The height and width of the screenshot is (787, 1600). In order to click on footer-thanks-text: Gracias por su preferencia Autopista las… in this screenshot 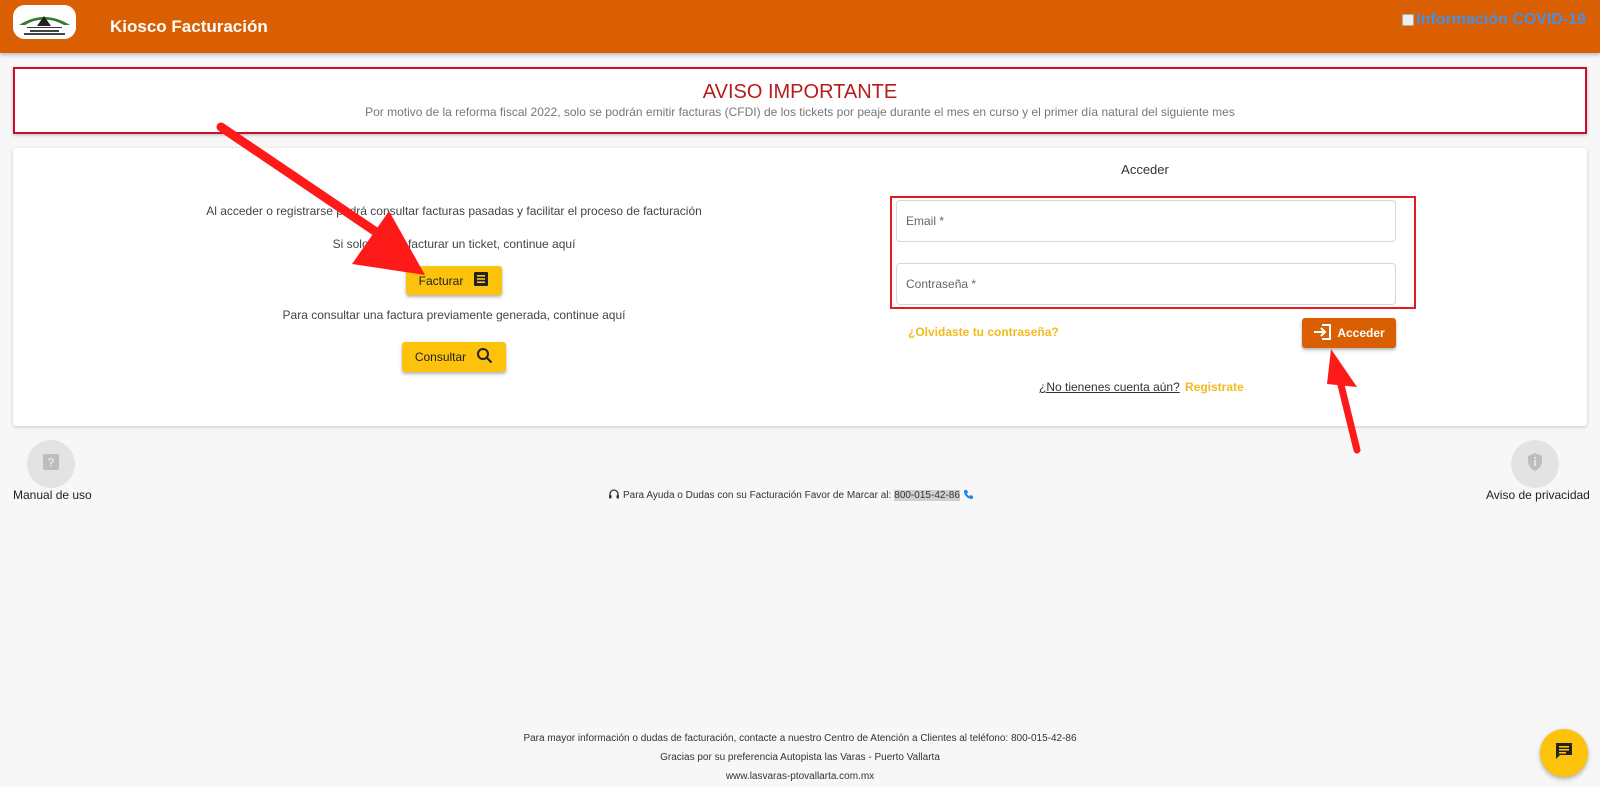, I will do `click(800, 757)`.